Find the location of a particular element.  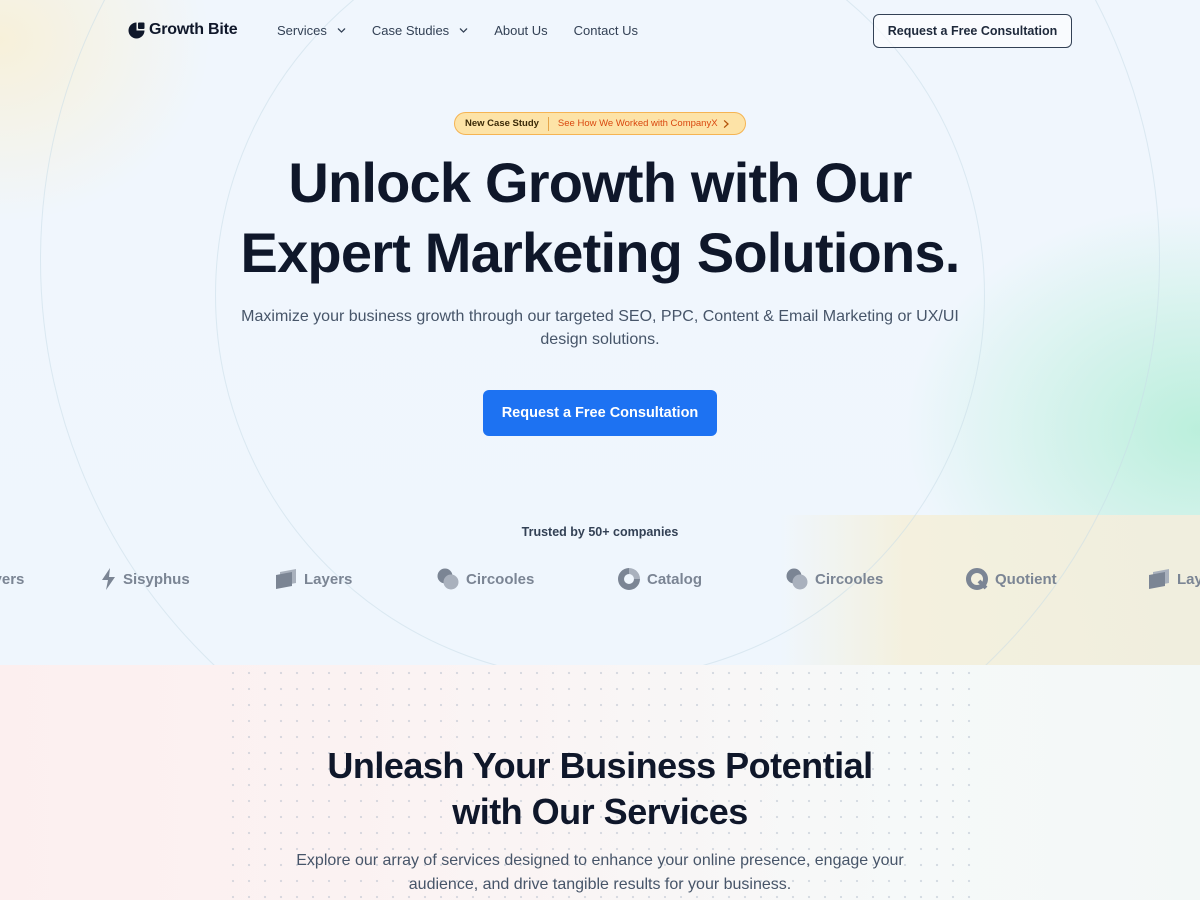

badge-tag: New Case Study is located at coordinates (502, 123).